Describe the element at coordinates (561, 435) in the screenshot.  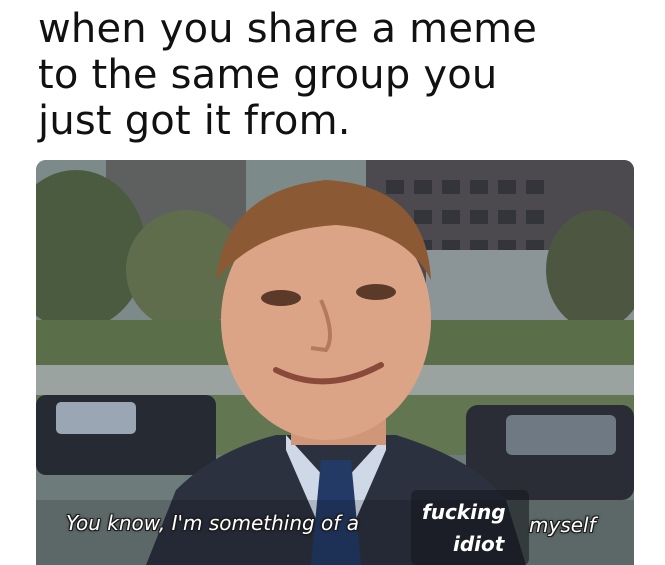
I see `car-right-window` at that location.